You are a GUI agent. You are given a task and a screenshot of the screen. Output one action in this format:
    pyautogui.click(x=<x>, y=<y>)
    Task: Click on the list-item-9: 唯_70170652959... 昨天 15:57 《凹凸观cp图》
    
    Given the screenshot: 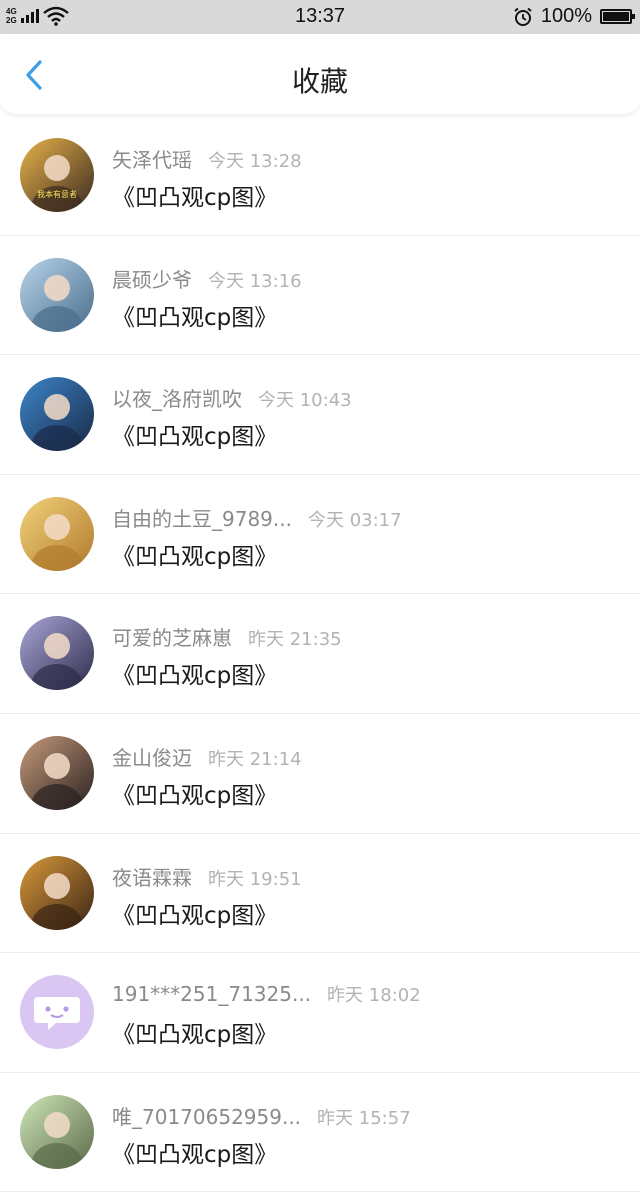 What is the action you would take?
    pyautogui.click(x=320, y=1132)
    